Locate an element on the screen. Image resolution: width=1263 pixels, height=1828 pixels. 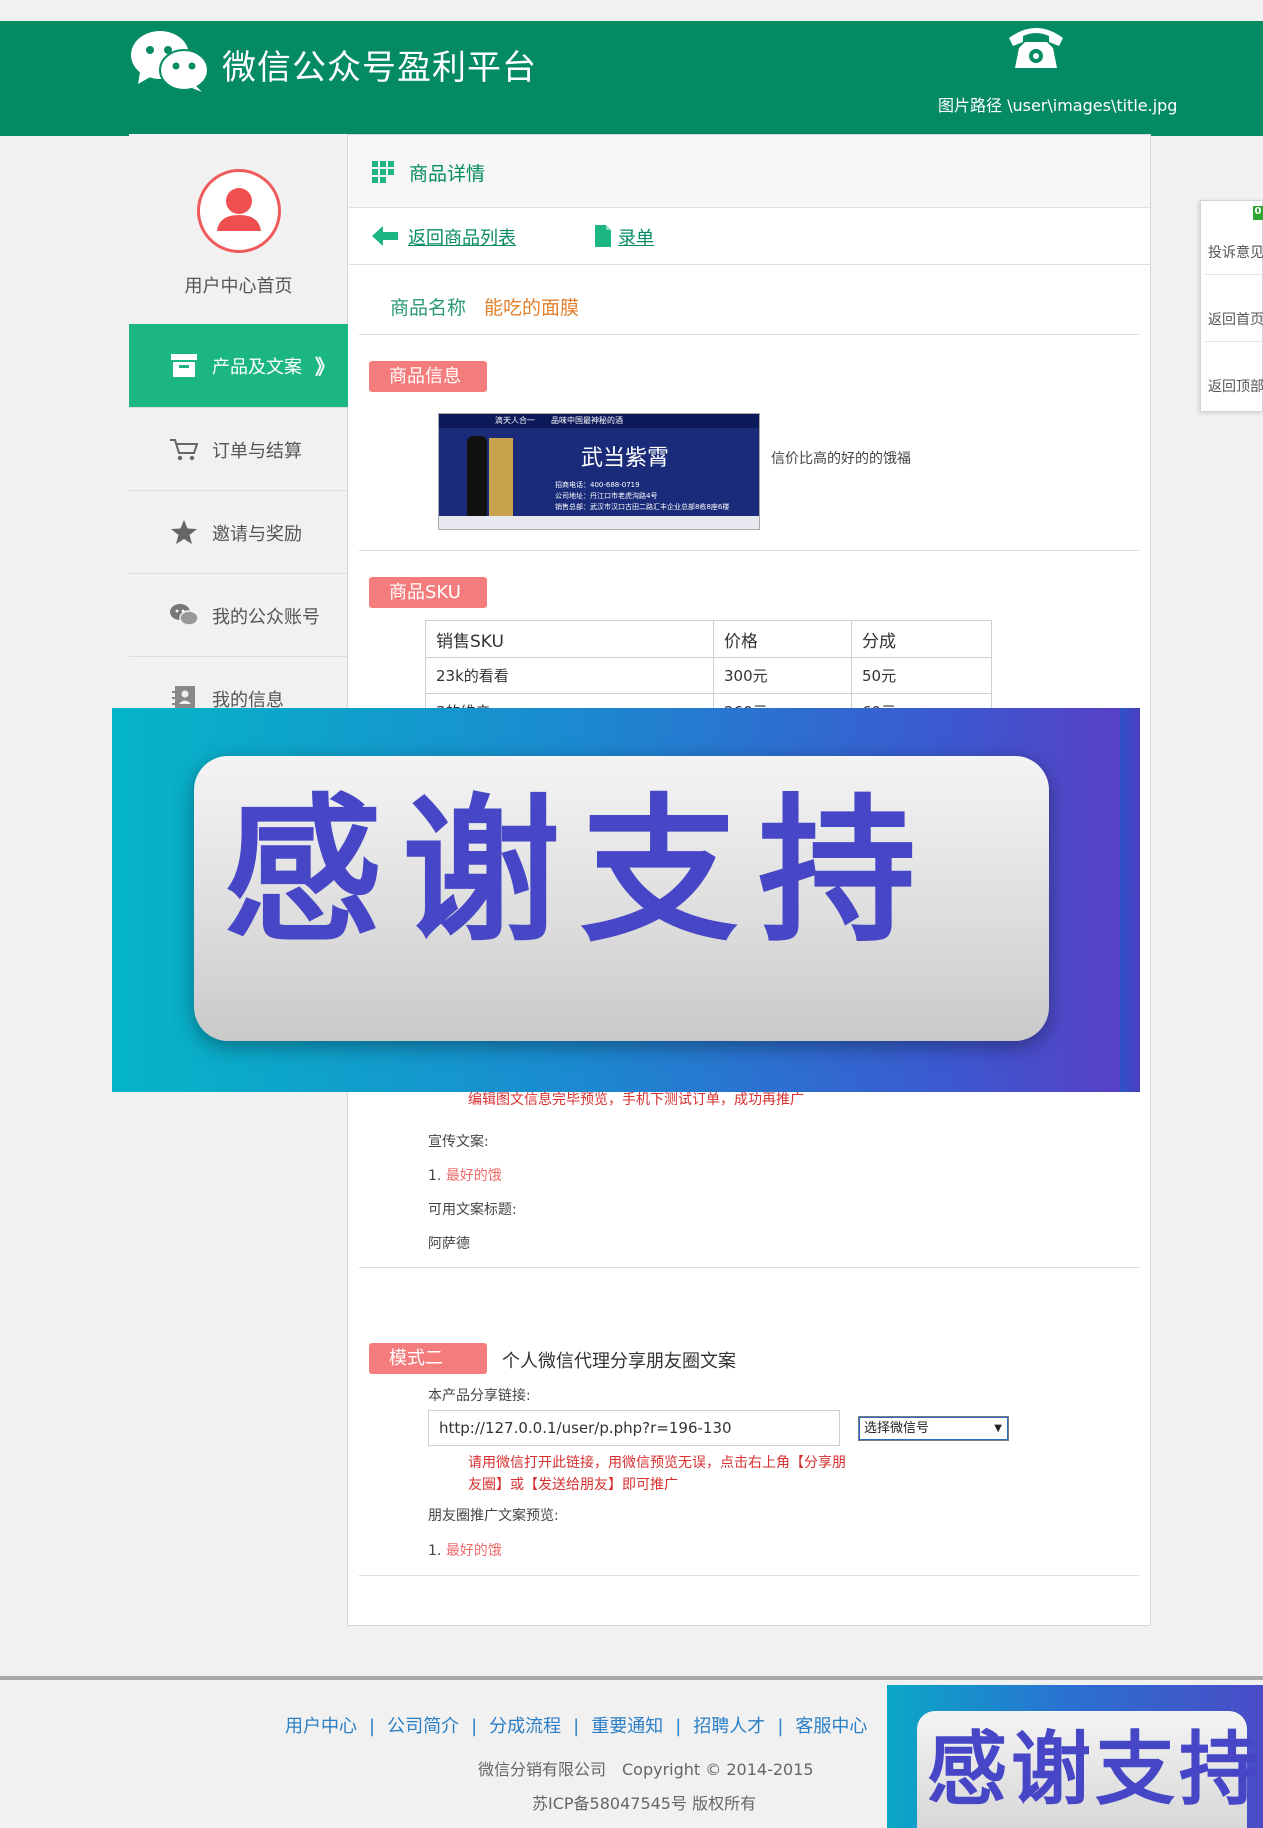
user-icon is located at coordinates (239, 209).